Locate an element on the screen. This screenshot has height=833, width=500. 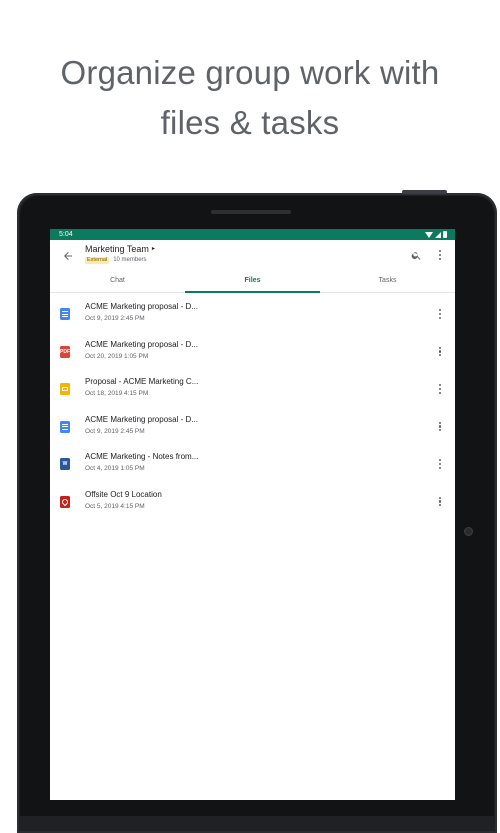
tab-files: Files is located at coordinates (252, 281).